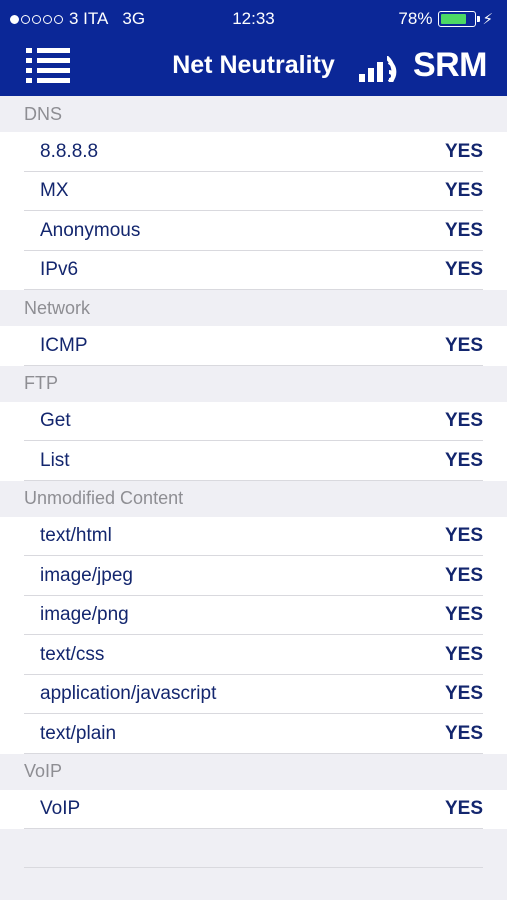 Image resolution: width=507 pixels, height=900 pixels. Describe the element at coordinates (76, 536) in the screenshot. I see `test-name: text/html` at that location.